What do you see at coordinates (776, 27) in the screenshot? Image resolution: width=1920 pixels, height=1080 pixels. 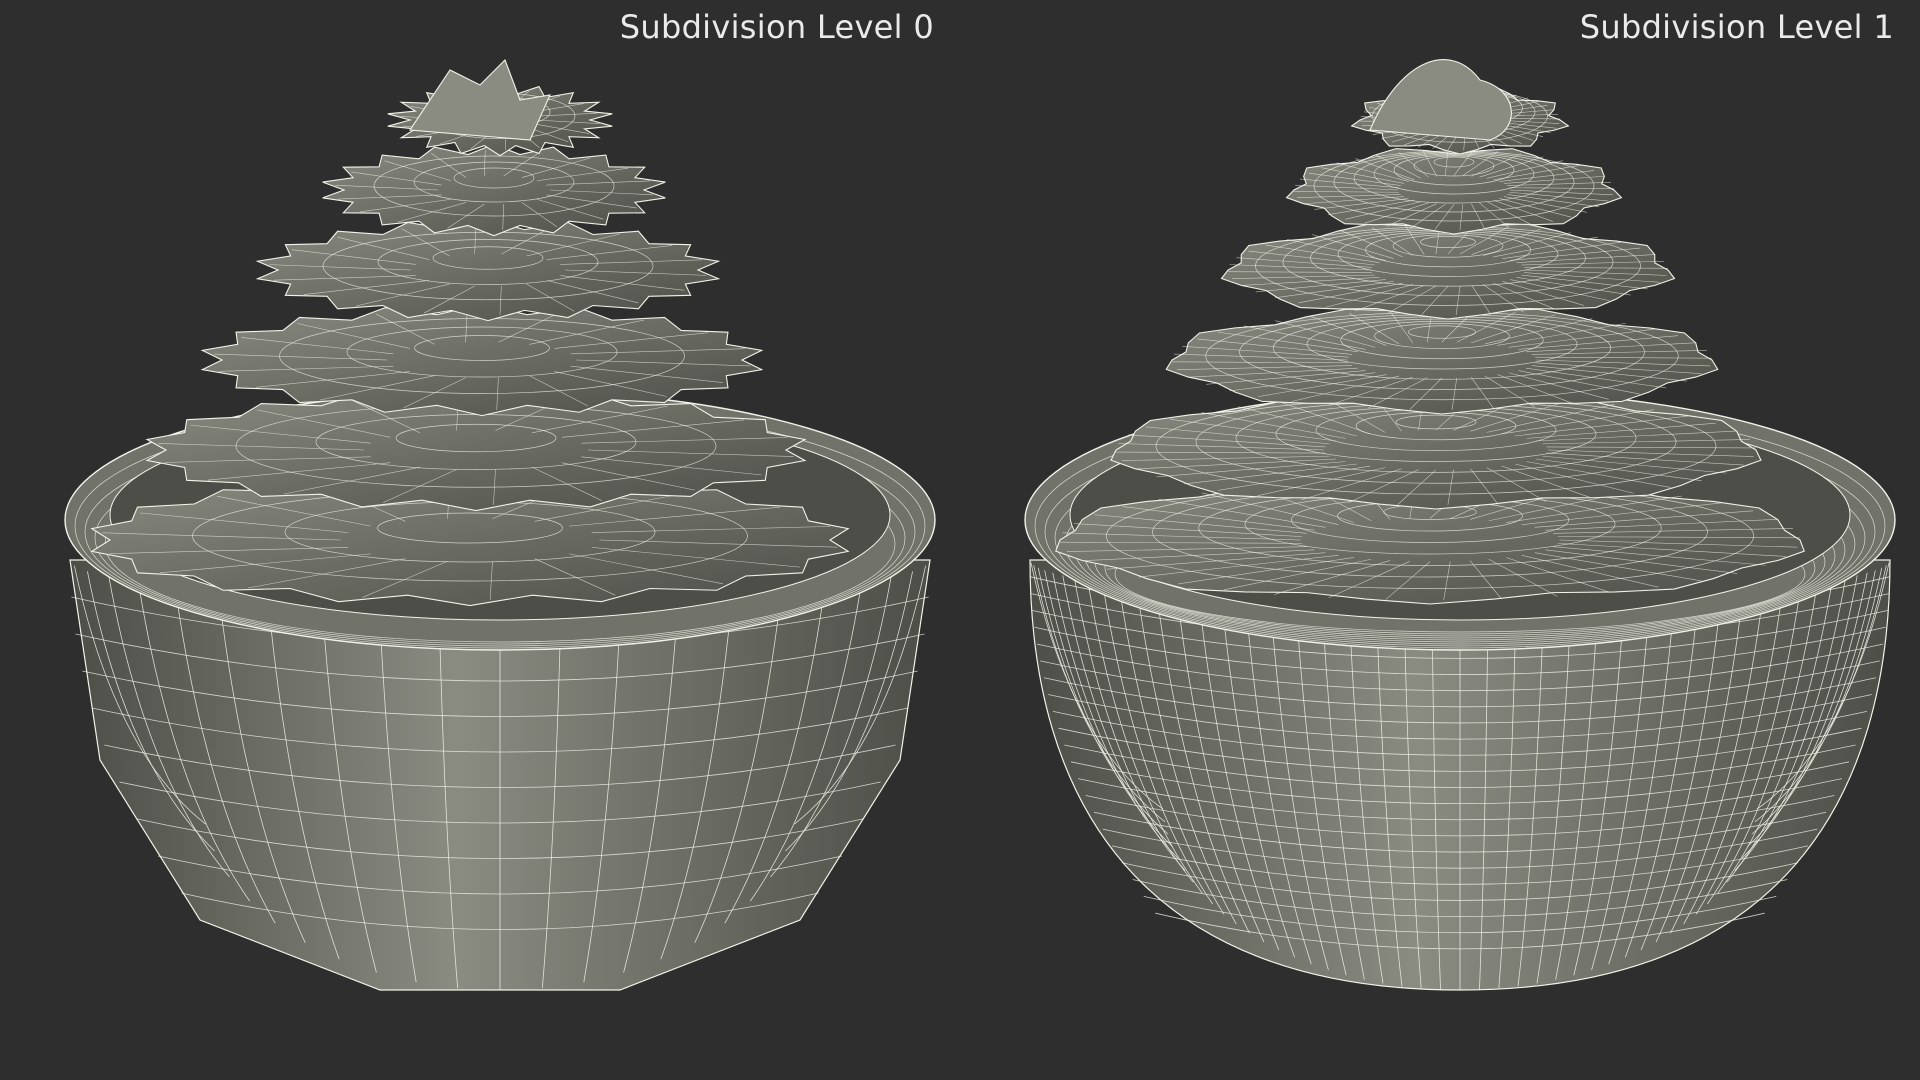 I see `panel-title-level-0: Subdivision Level 0` at bounding box center [776, 27].